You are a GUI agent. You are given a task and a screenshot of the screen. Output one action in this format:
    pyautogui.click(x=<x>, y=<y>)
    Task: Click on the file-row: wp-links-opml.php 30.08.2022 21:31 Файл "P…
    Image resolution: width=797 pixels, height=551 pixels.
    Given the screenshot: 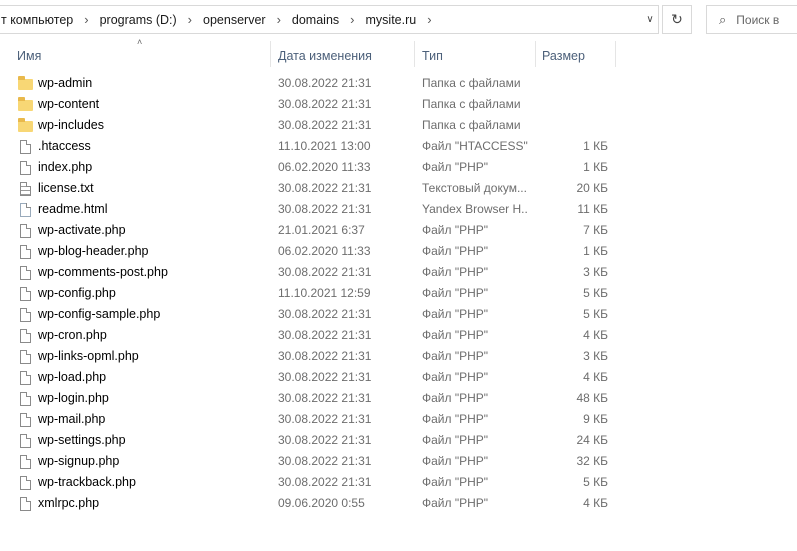 What is the action you would take?
    pyautogui.click(x=398, y=356)
    